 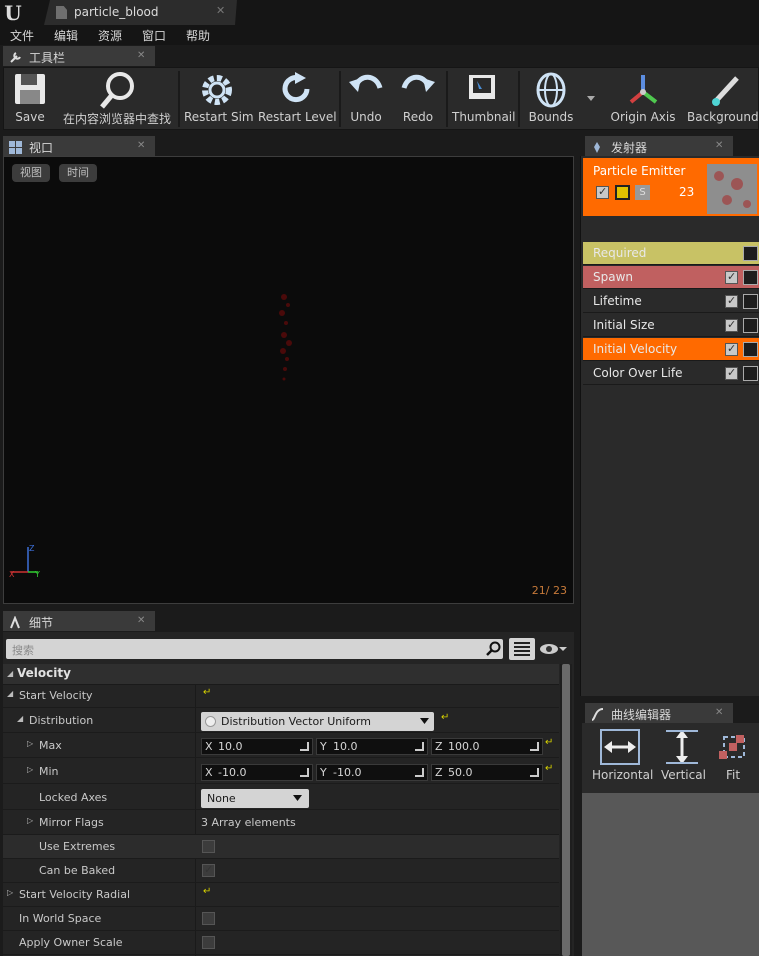 What do you see at coordinates (671, 325) in the screenshot?
I see `module-initial-size: Initial Size` at bounding box center [671, 325].